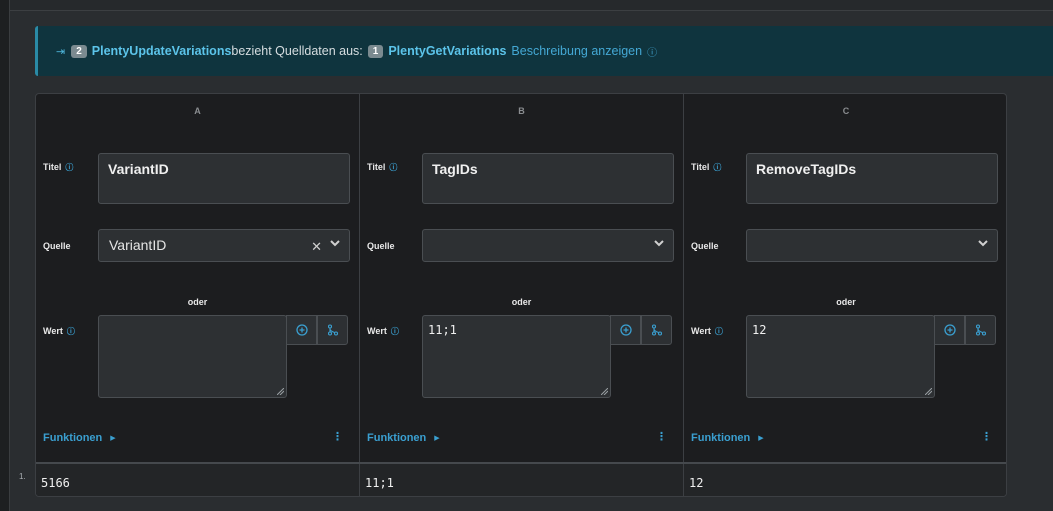  I want to click on enter-icon: ⇥, so click(61, 51).